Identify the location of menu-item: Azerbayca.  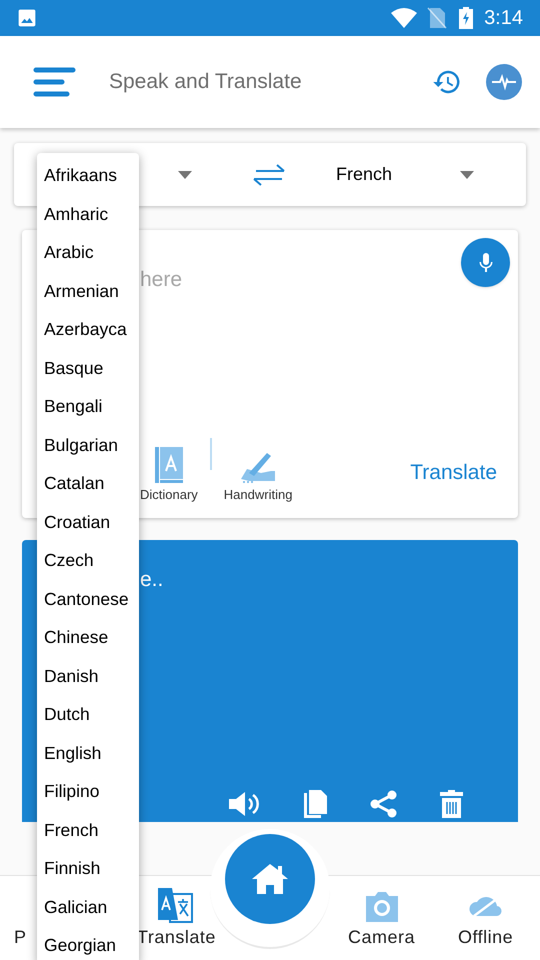
(88, 329).